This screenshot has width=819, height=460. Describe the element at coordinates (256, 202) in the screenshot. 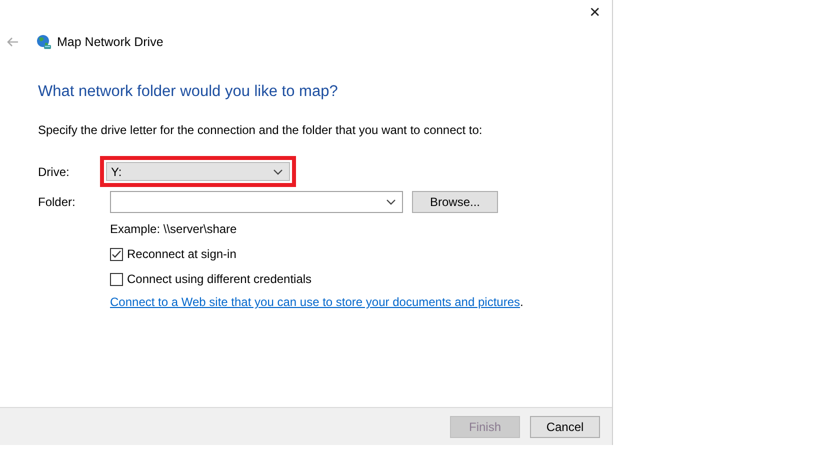

I see `folder-combo-field` at that location.